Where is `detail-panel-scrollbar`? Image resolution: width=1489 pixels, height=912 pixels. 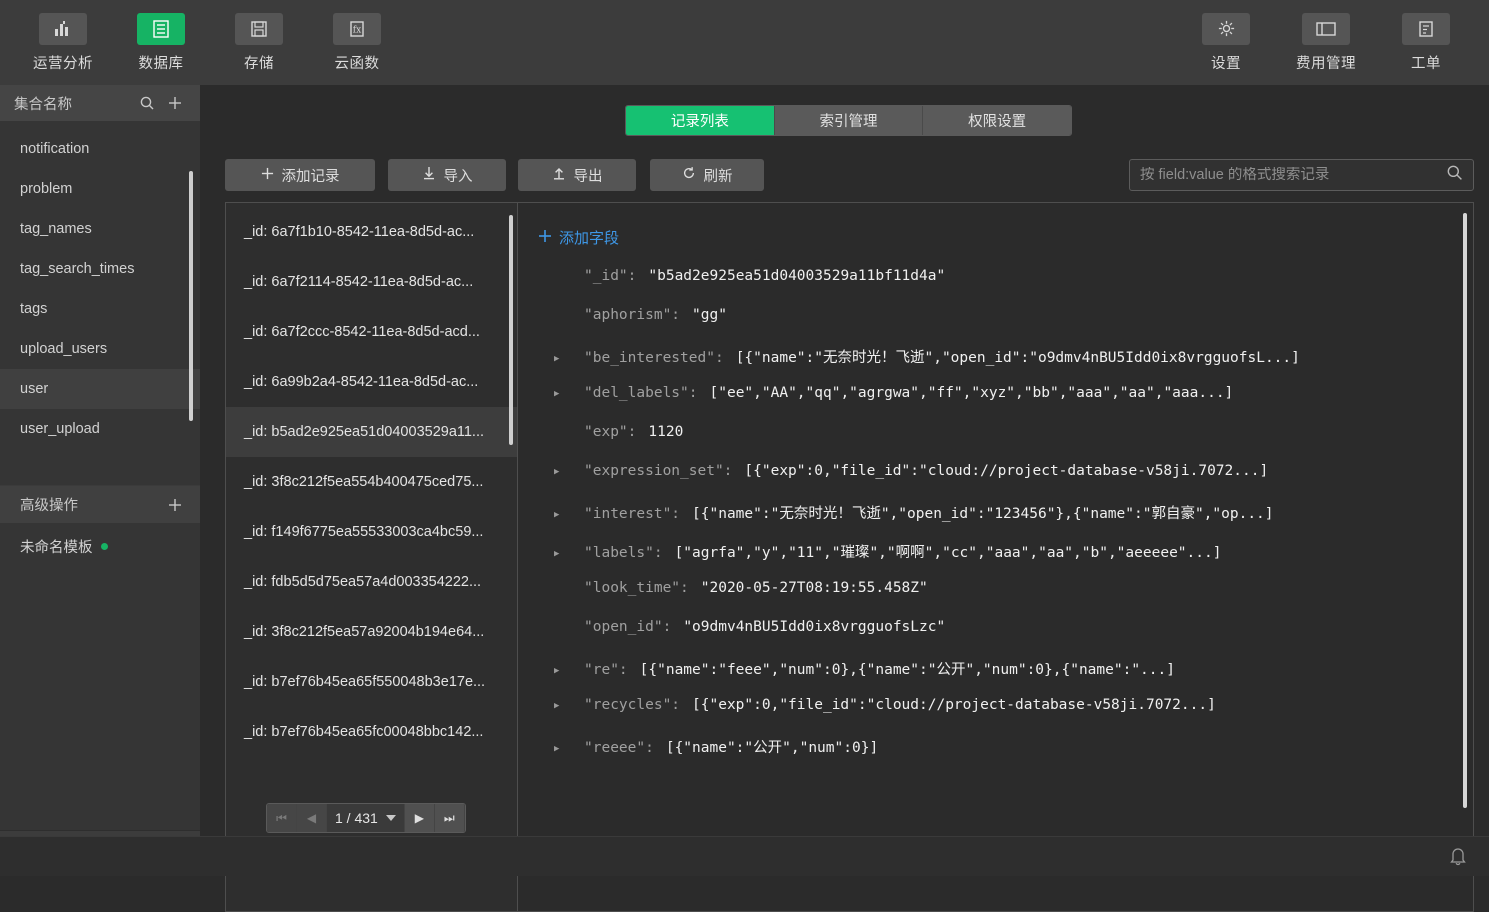 detail-panel-scrollbar is located at coordinates (1465, 510).